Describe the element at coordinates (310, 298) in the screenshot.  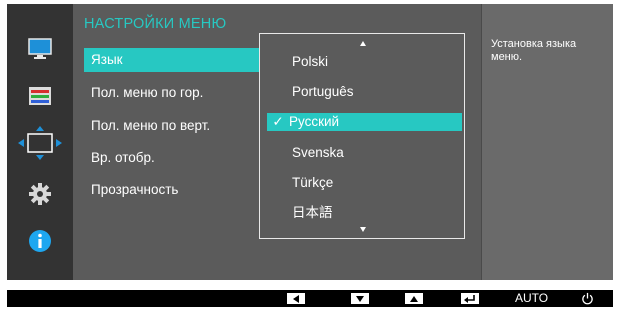
I see `bottom-button-bar: AUTO` at that location.